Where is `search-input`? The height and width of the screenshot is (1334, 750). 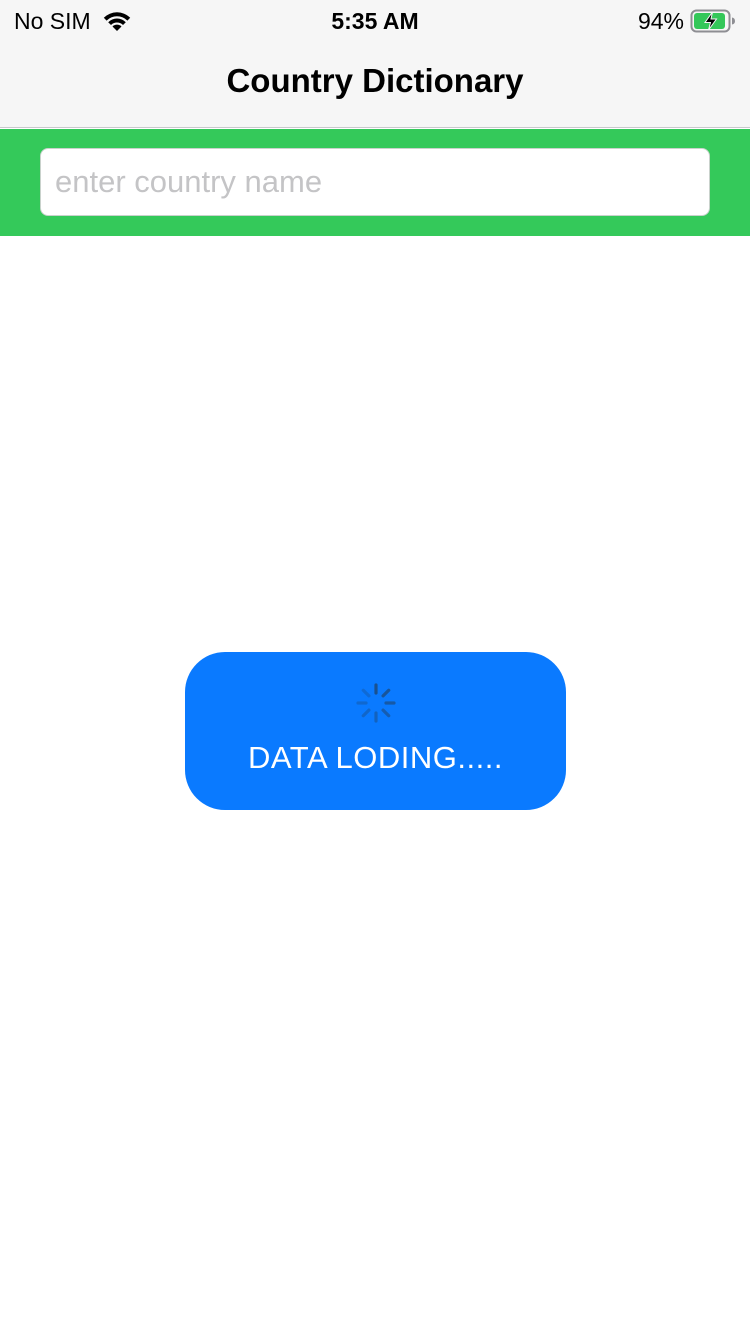
search-input is located at coordinates (375, 182).